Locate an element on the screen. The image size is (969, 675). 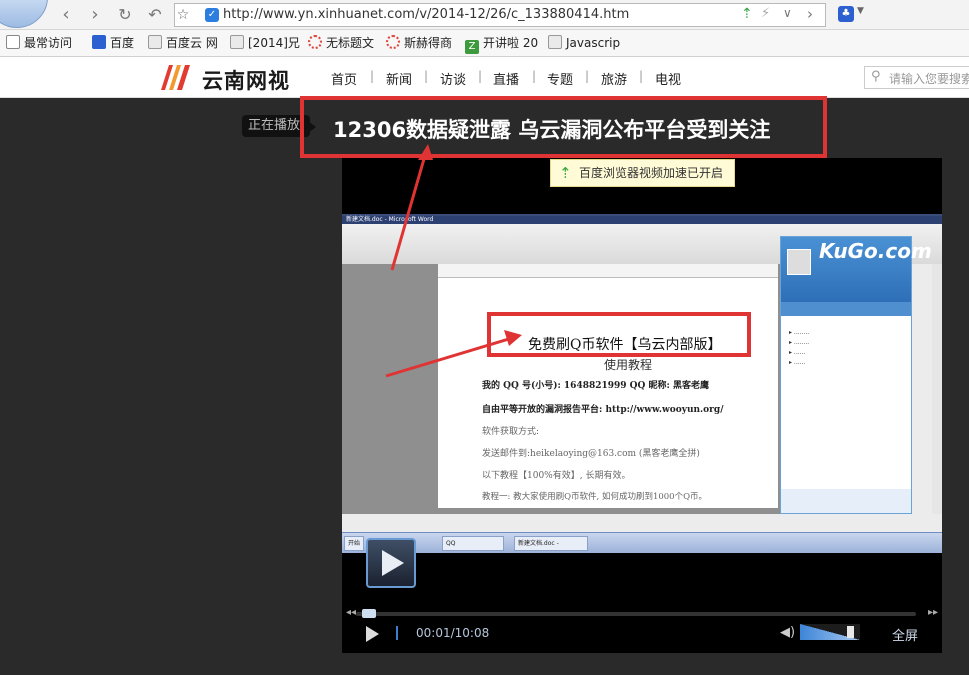
arrow-to-title-head is located at coordinates (425, 152).